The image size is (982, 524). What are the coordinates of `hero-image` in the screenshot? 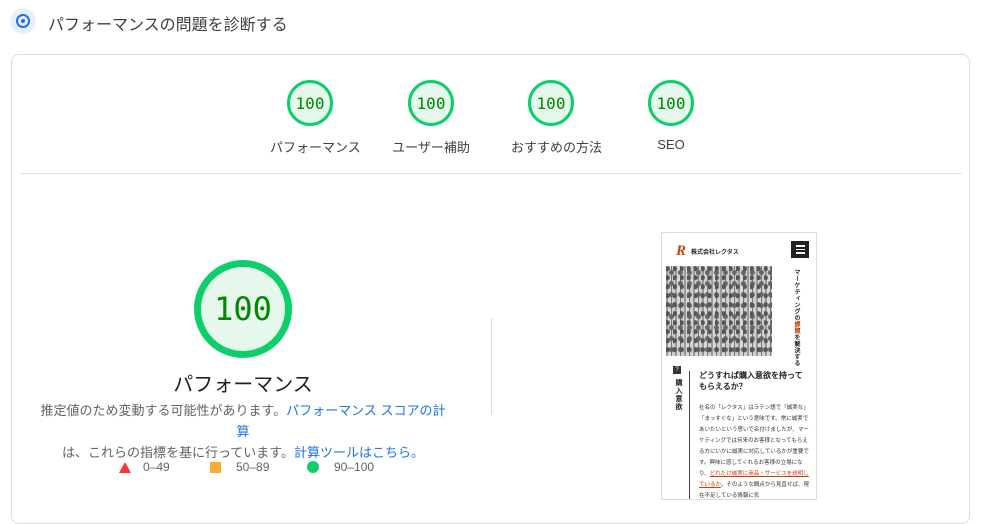 It's located at (719, 311).